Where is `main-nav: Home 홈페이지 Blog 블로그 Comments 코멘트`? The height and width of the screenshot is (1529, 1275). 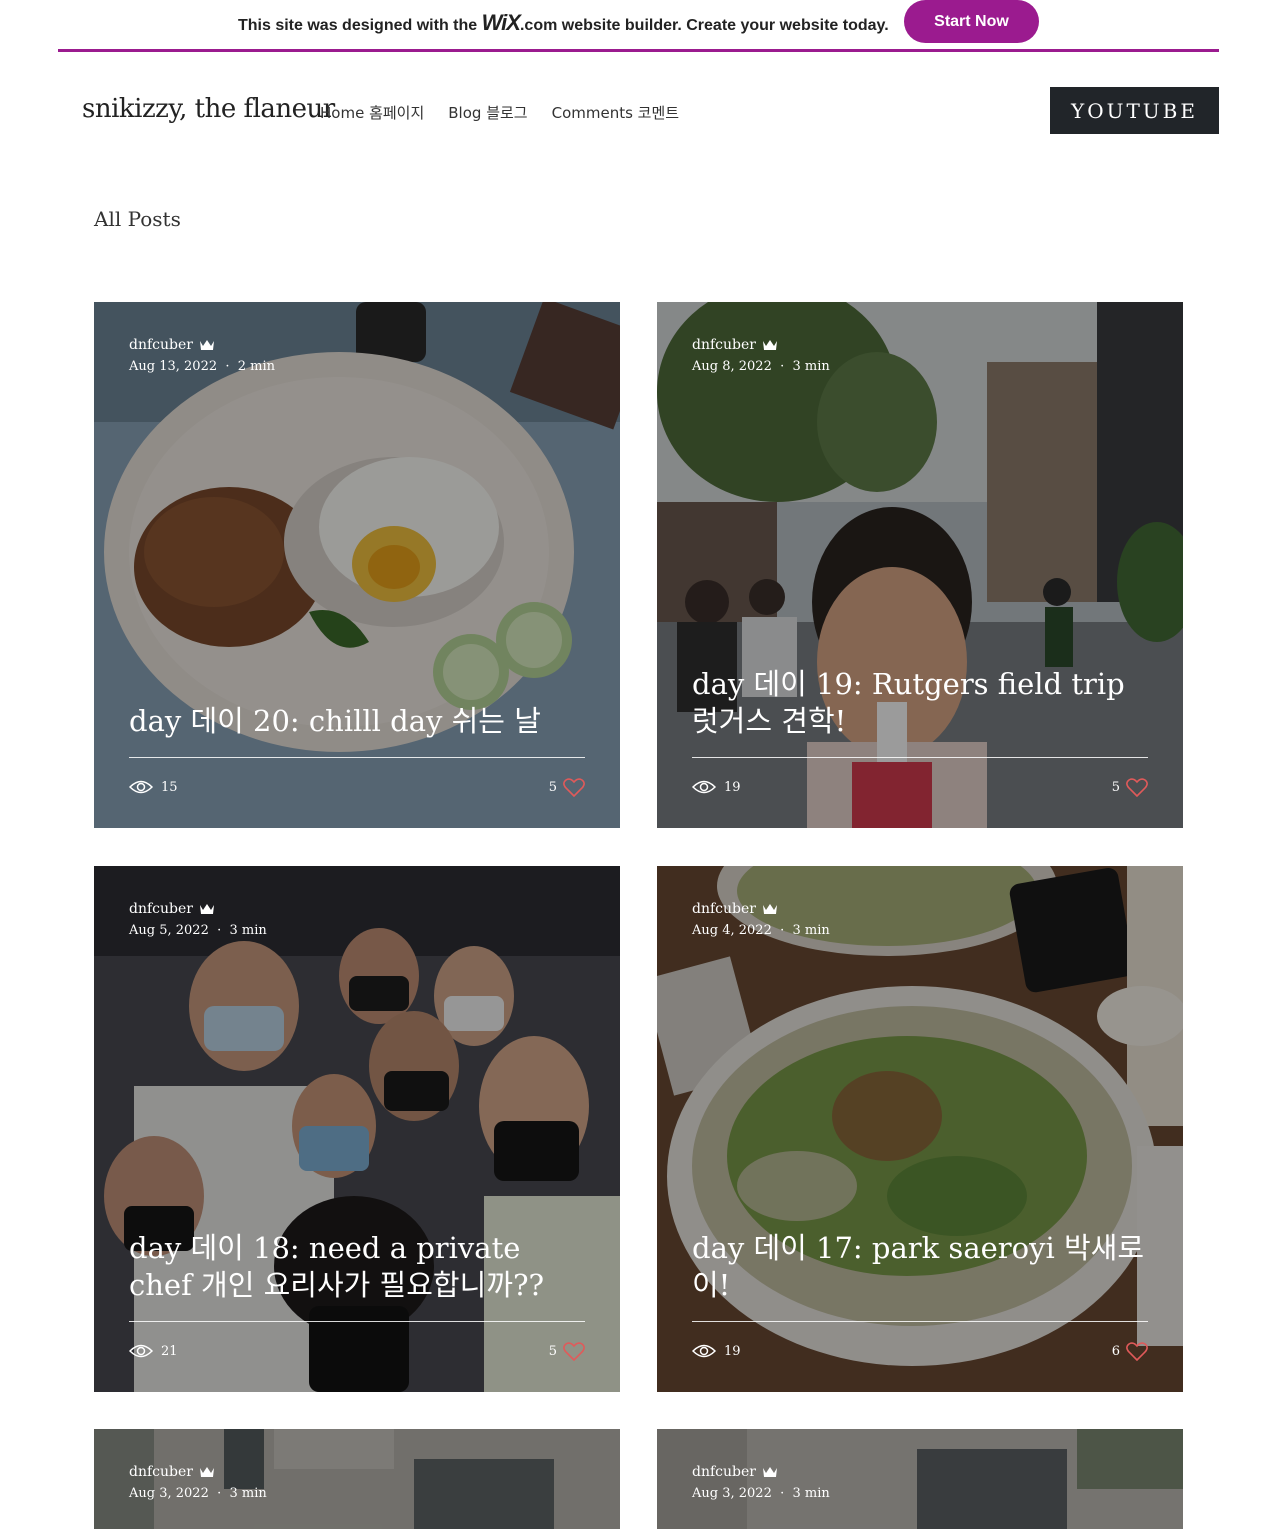 main-nav: Home 홈페이지 Blog 블로그 Comments 코멘트 is located at coordinates (511, 112).